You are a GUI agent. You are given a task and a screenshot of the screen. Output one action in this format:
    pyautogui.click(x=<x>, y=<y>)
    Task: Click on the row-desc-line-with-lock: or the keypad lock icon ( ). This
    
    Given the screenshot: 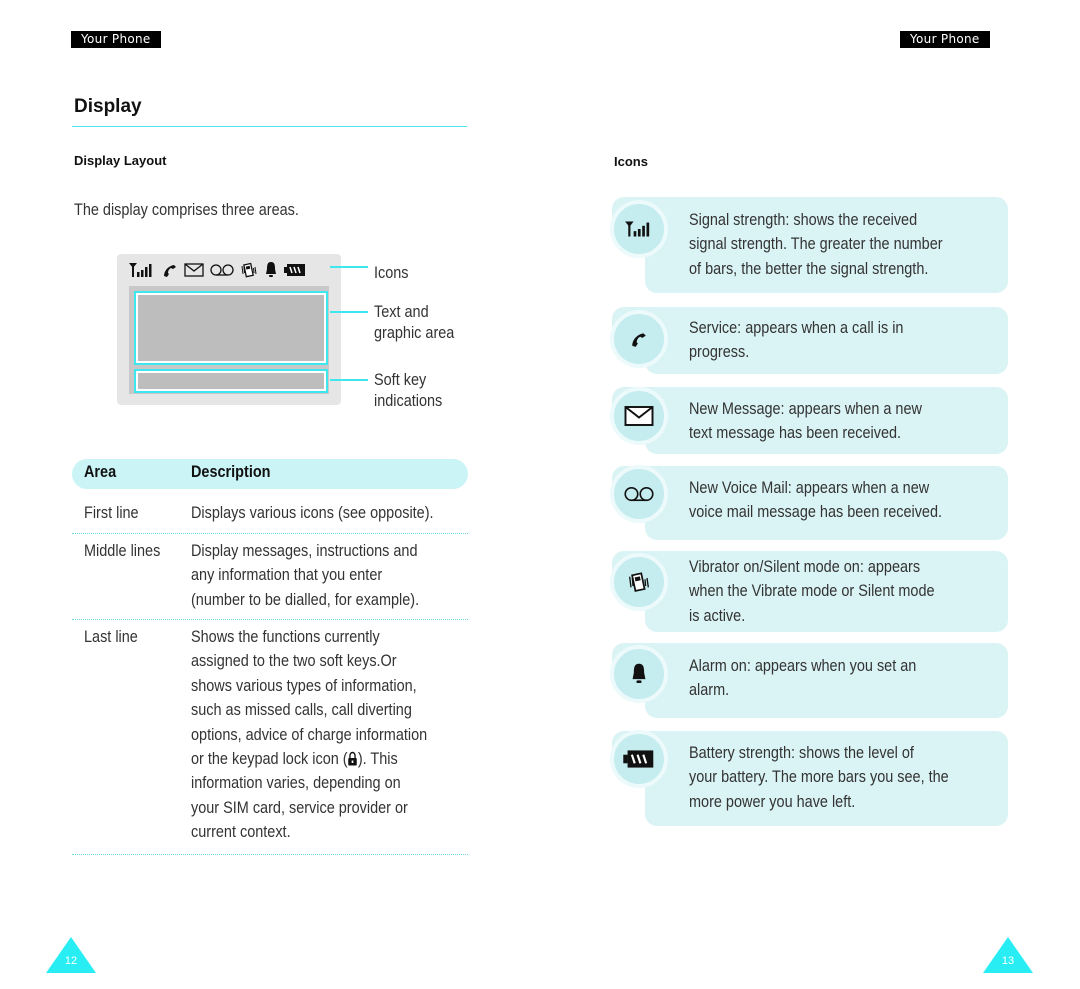 What is the action you would take?
    pyautogui.click(x=294, y=759)
    